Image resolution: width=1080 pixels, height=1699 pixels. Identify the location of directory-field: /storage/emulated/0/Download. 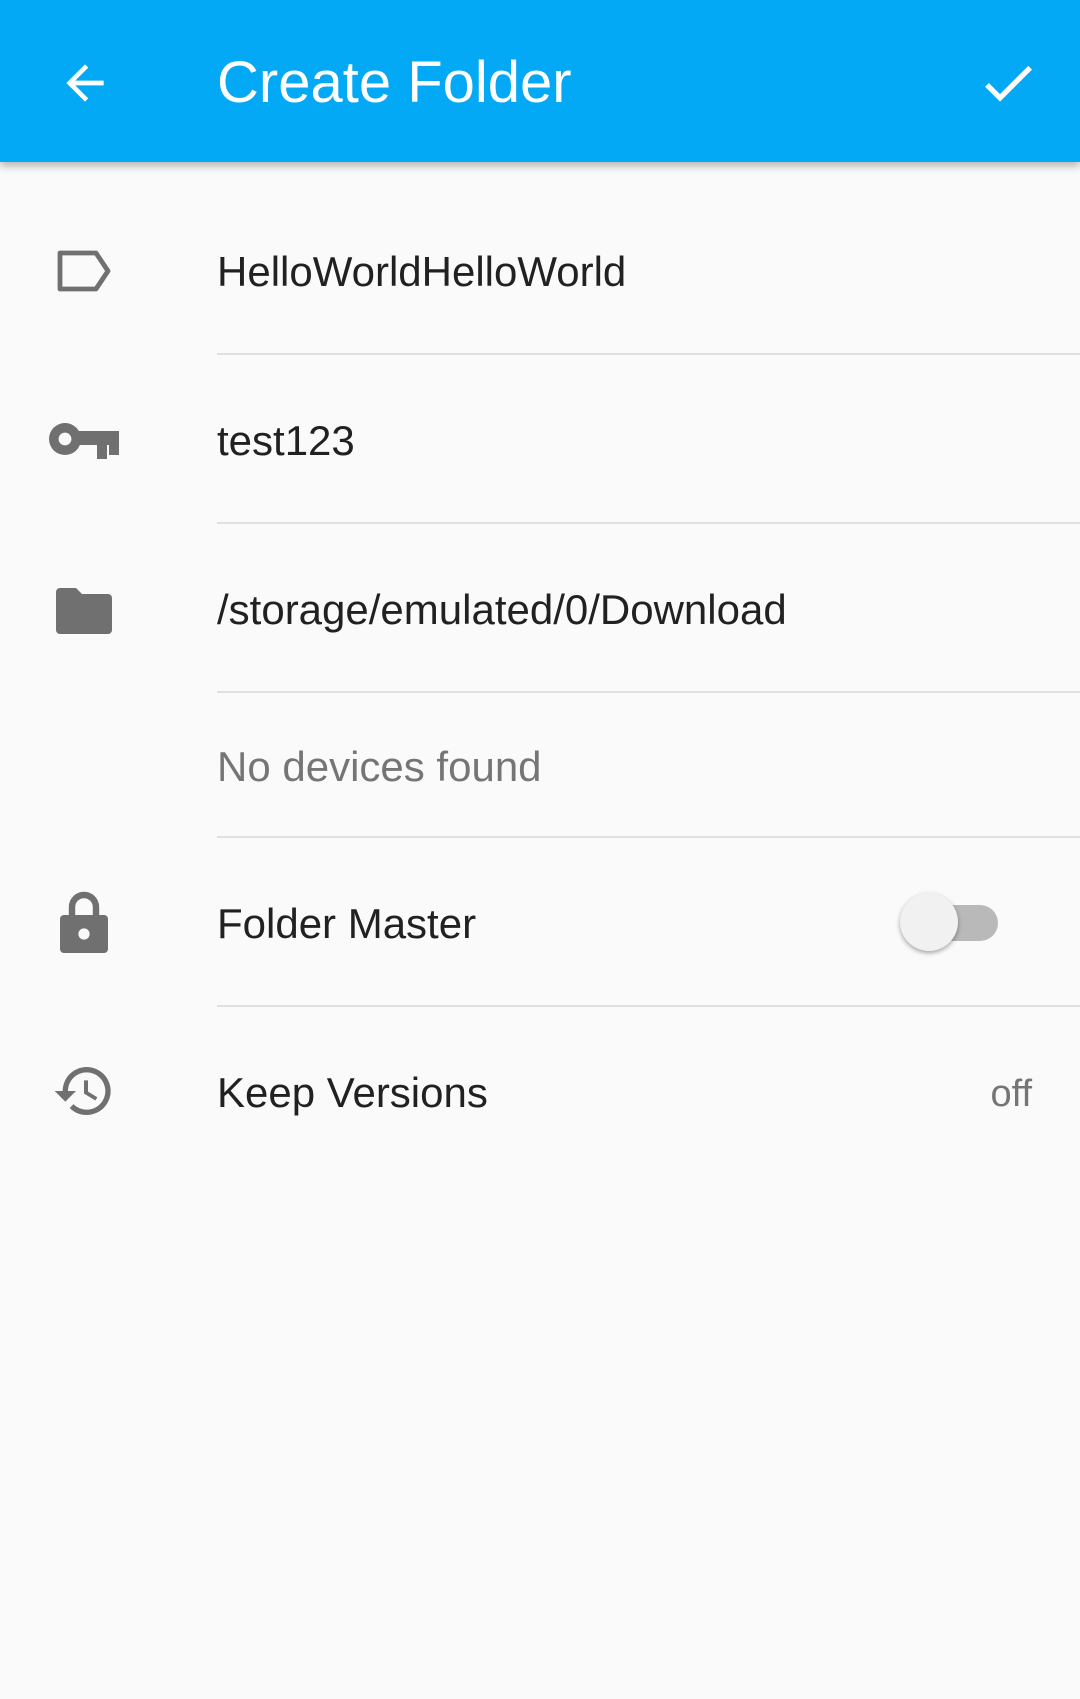
(502, 610).